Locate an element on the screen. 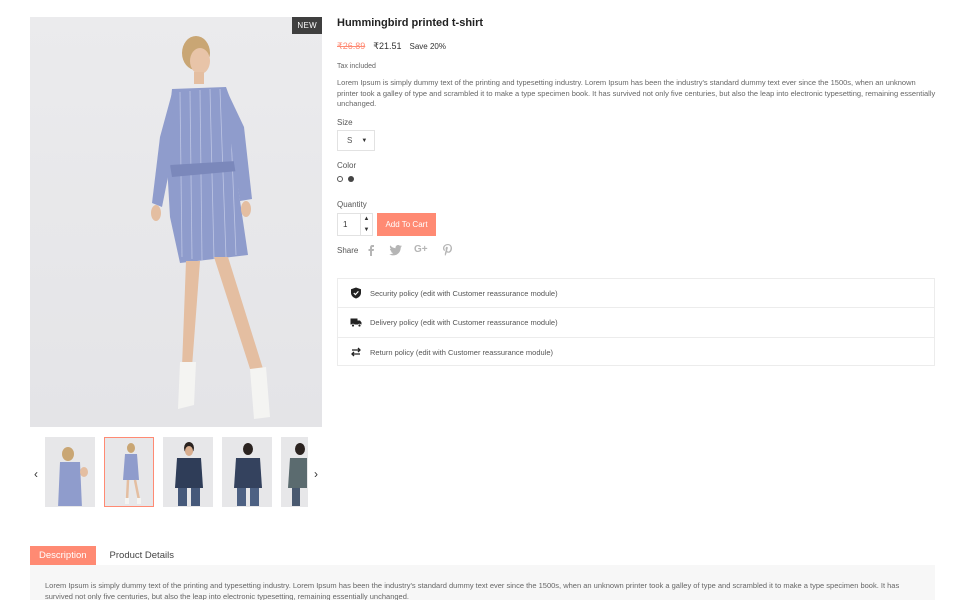  tax-note: Tax included is located at coordinates (356, 66).